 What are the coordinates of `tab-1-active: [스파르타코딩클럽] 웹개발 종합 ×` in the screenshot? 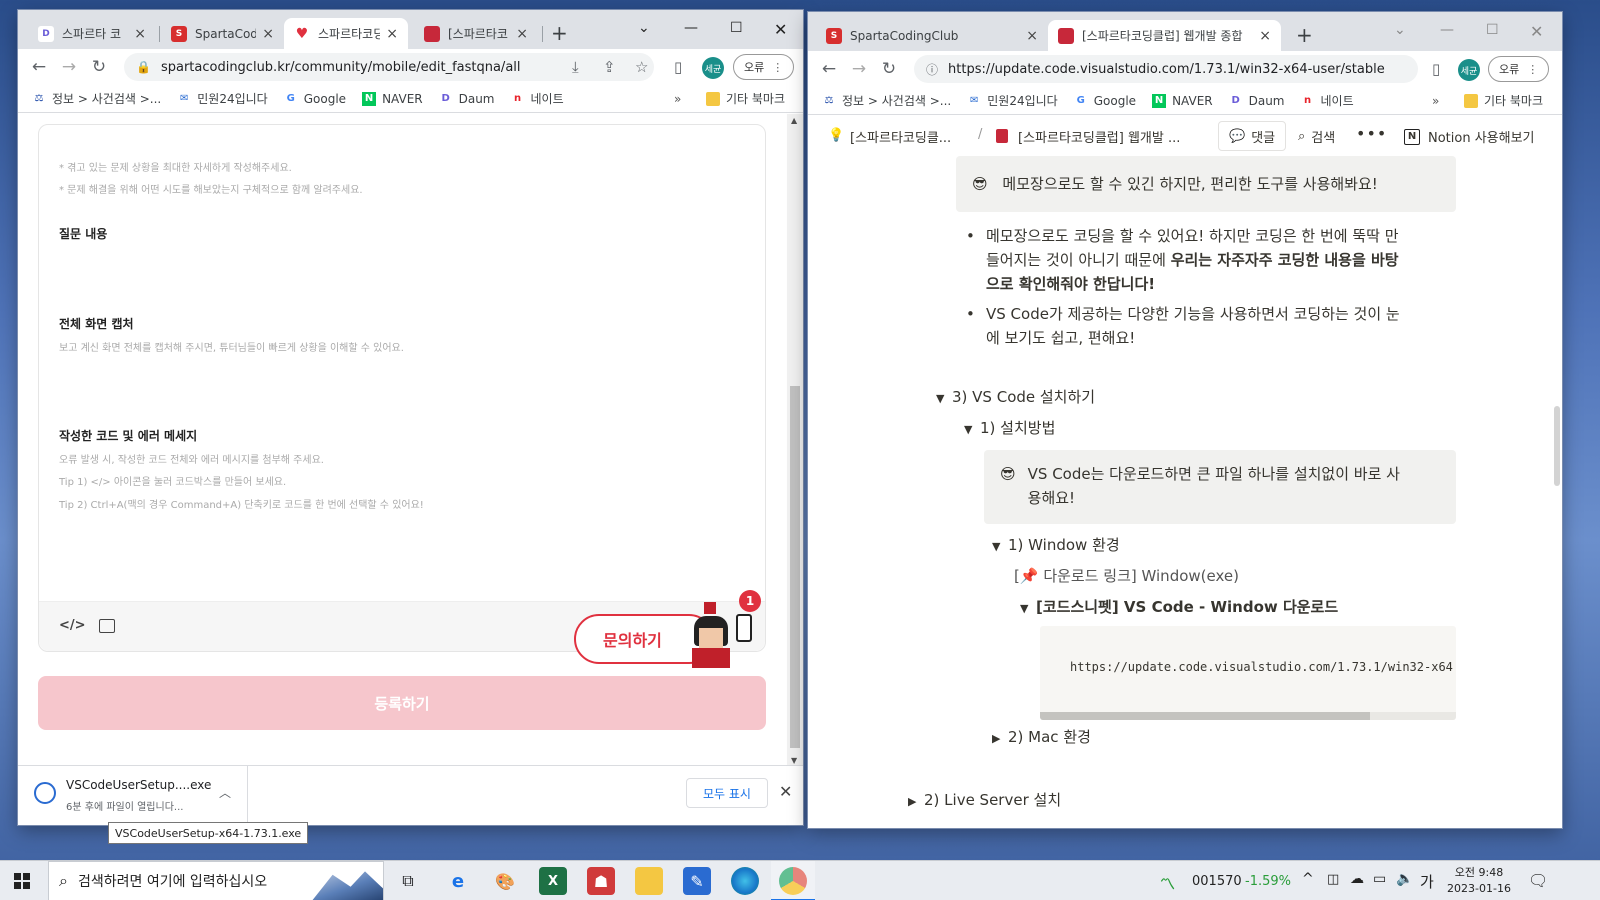 It's located at (1164, 35).